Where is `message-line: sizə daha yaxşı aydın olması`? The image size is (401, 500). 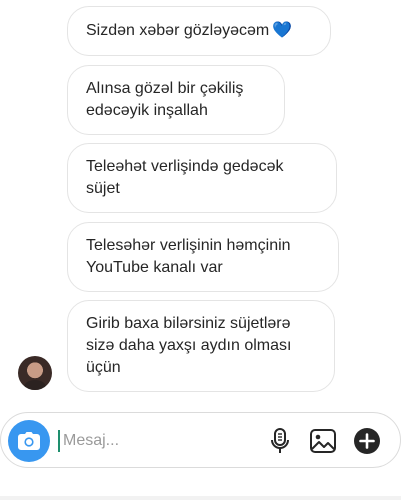 message-line: sizə daha yaxşı aydın olması is located at coordinates (189, 345).